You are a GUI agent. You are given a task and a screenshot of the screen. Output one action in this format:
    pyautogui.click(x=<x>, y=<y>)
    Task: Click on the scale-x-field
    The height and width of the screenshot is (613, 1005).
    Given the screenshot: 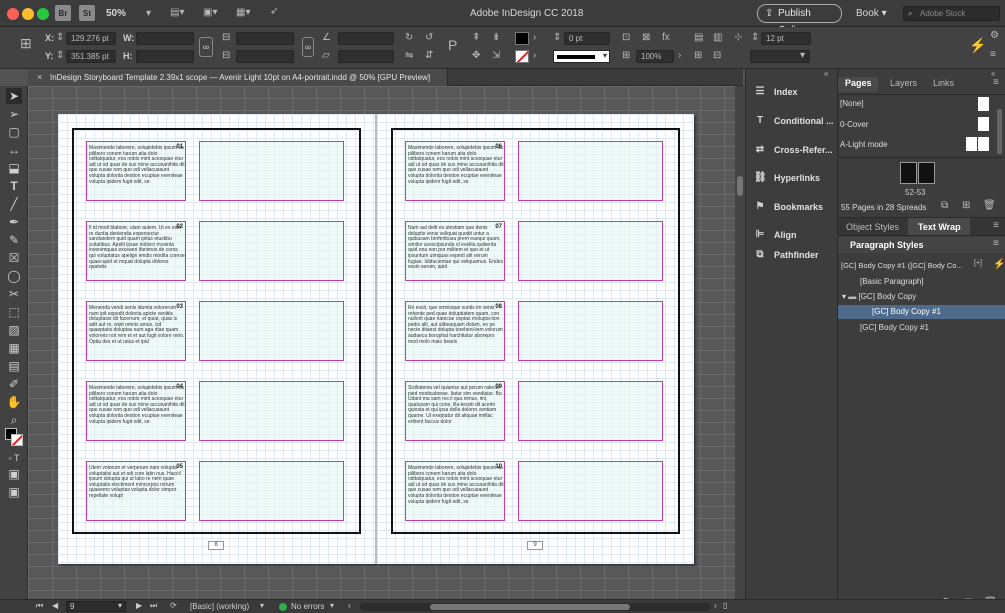 What is the action you would take?
    pyautogui.click(x=265, y=38)
    